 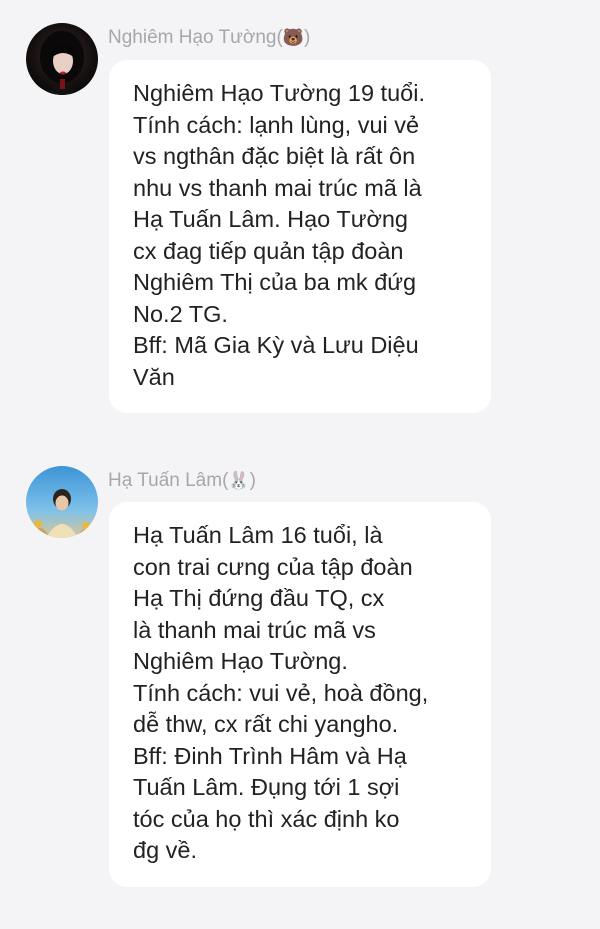 What do you see at coordinates (270, 755) in the screenshot?
I see `message-line: Bff: Đinh Trình Hâm và Hạ` at bounding box center [270, 755].